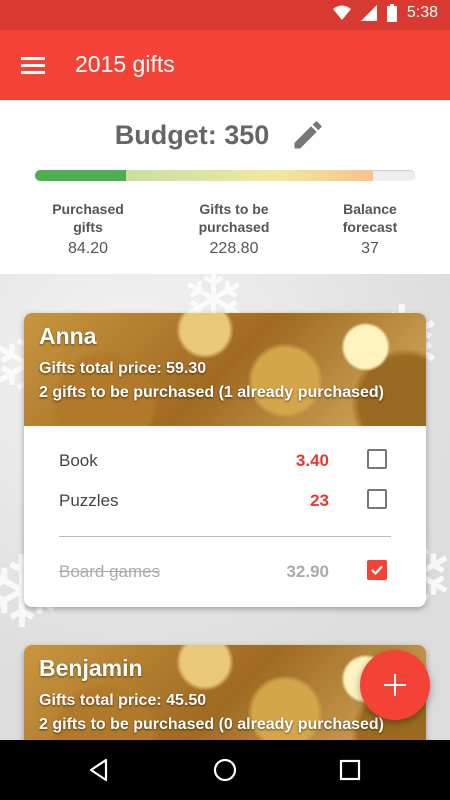 The height and width of the screenshot is (800, 450). I want to click on stat-value: 37, so click(370, 248).